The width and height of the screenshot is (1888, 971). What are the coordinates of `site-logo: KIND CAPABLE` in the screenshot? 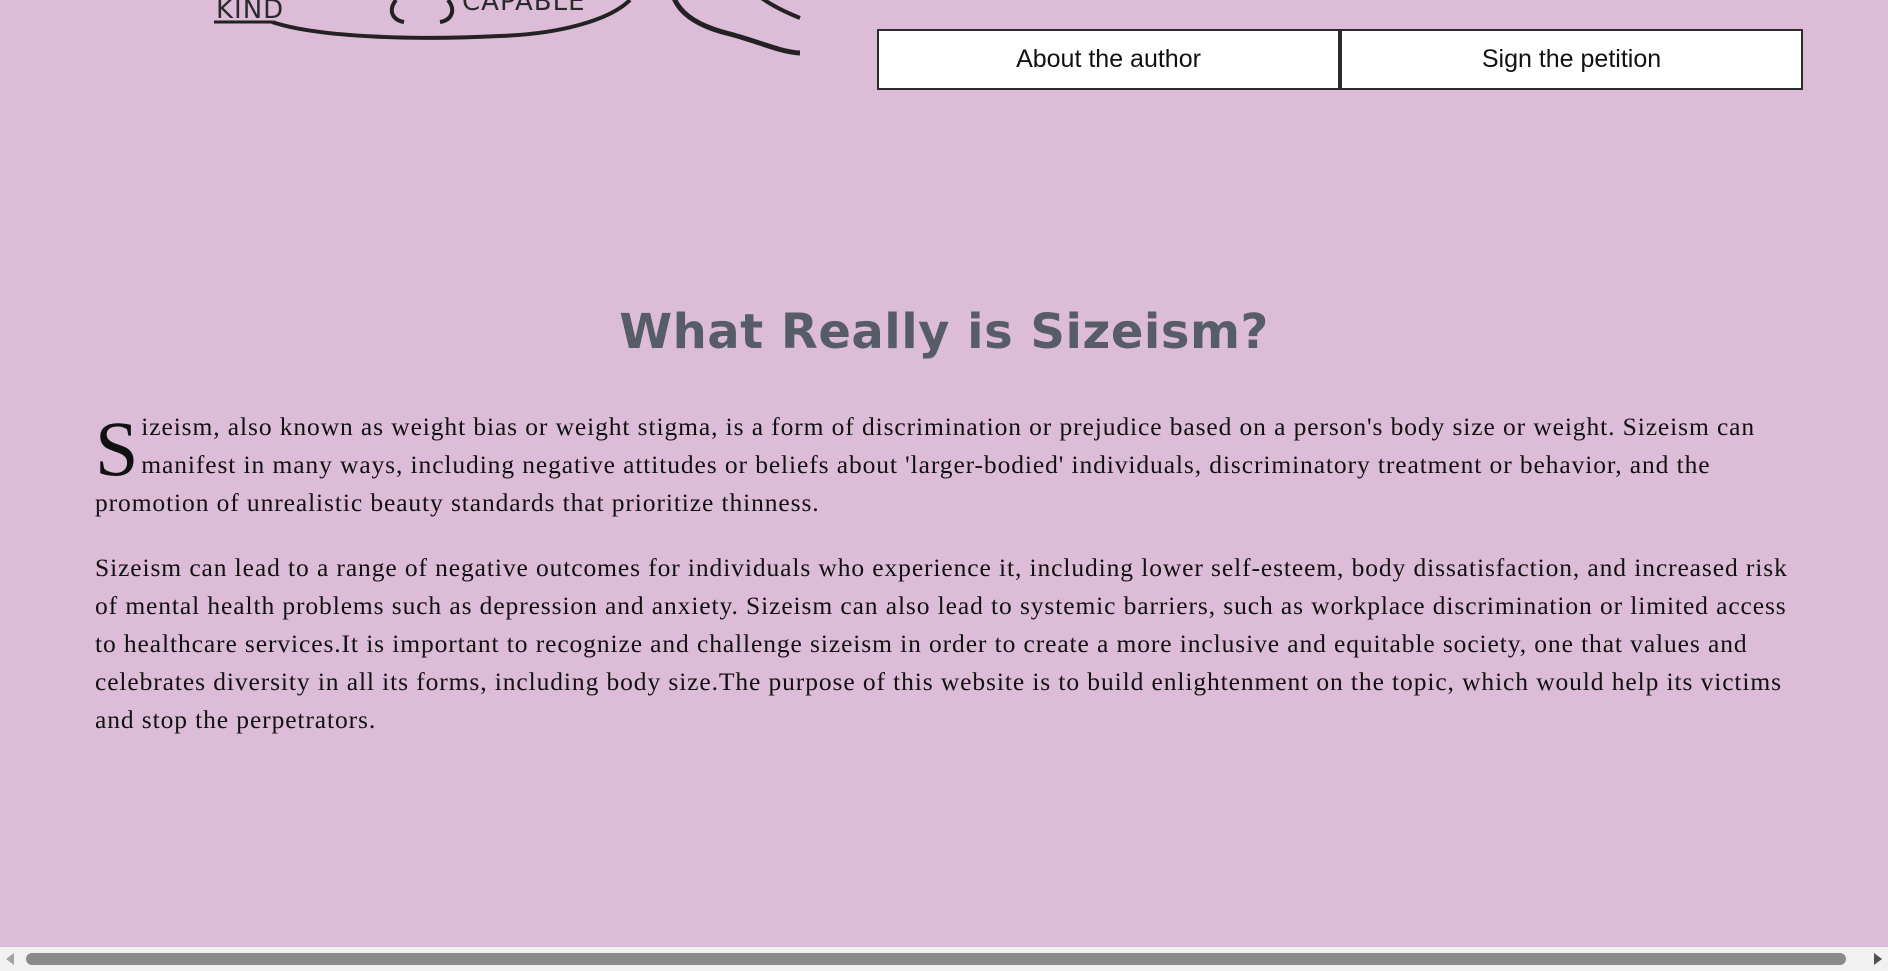 It's located at (510, 40).